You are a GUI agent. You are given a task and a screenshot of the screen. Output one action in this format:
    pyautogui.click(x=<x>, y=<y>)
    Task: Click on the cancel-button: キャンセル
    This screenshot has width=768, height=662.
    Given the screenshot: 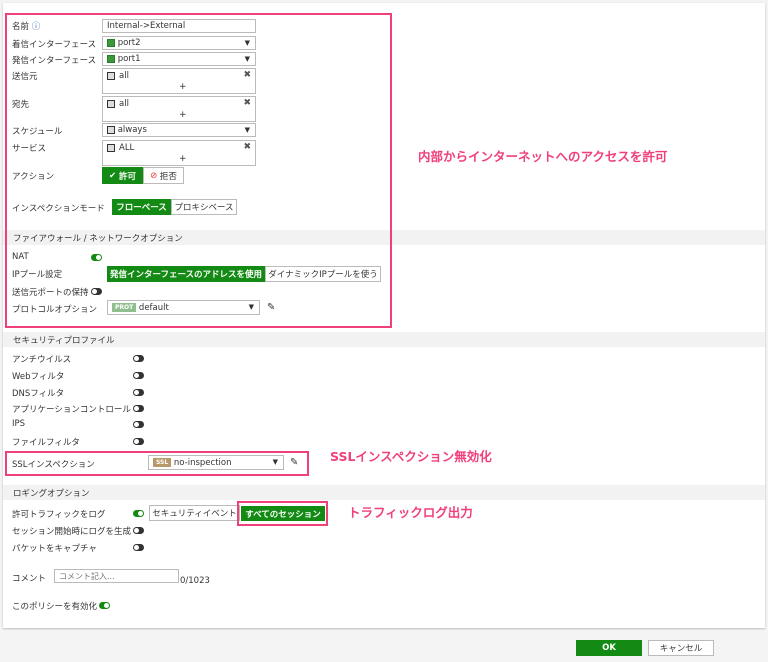 What is the action you would take?
    pyautogui.click(x=681, y=648)
    